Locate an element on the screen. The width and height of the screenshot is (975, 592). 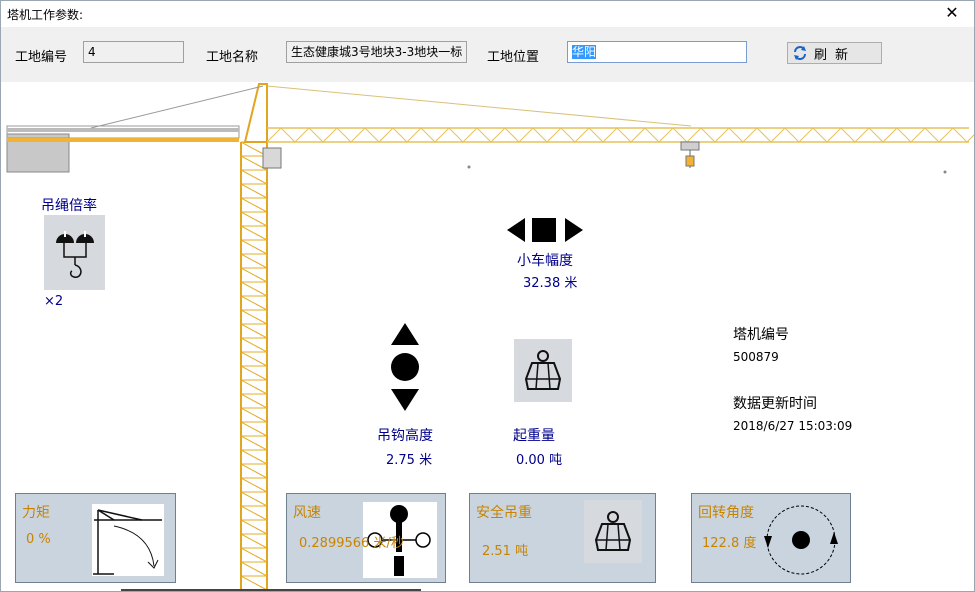
site-name-label: 工地名称 is located at coordinates (232, 57).